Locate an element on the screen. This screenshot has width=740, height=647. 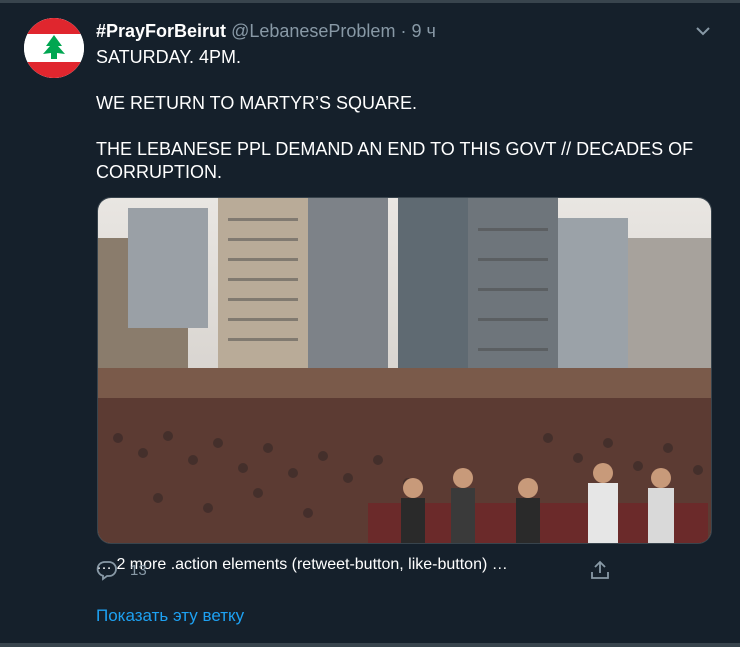
more-menu-button is located at coordinates (703, 31).